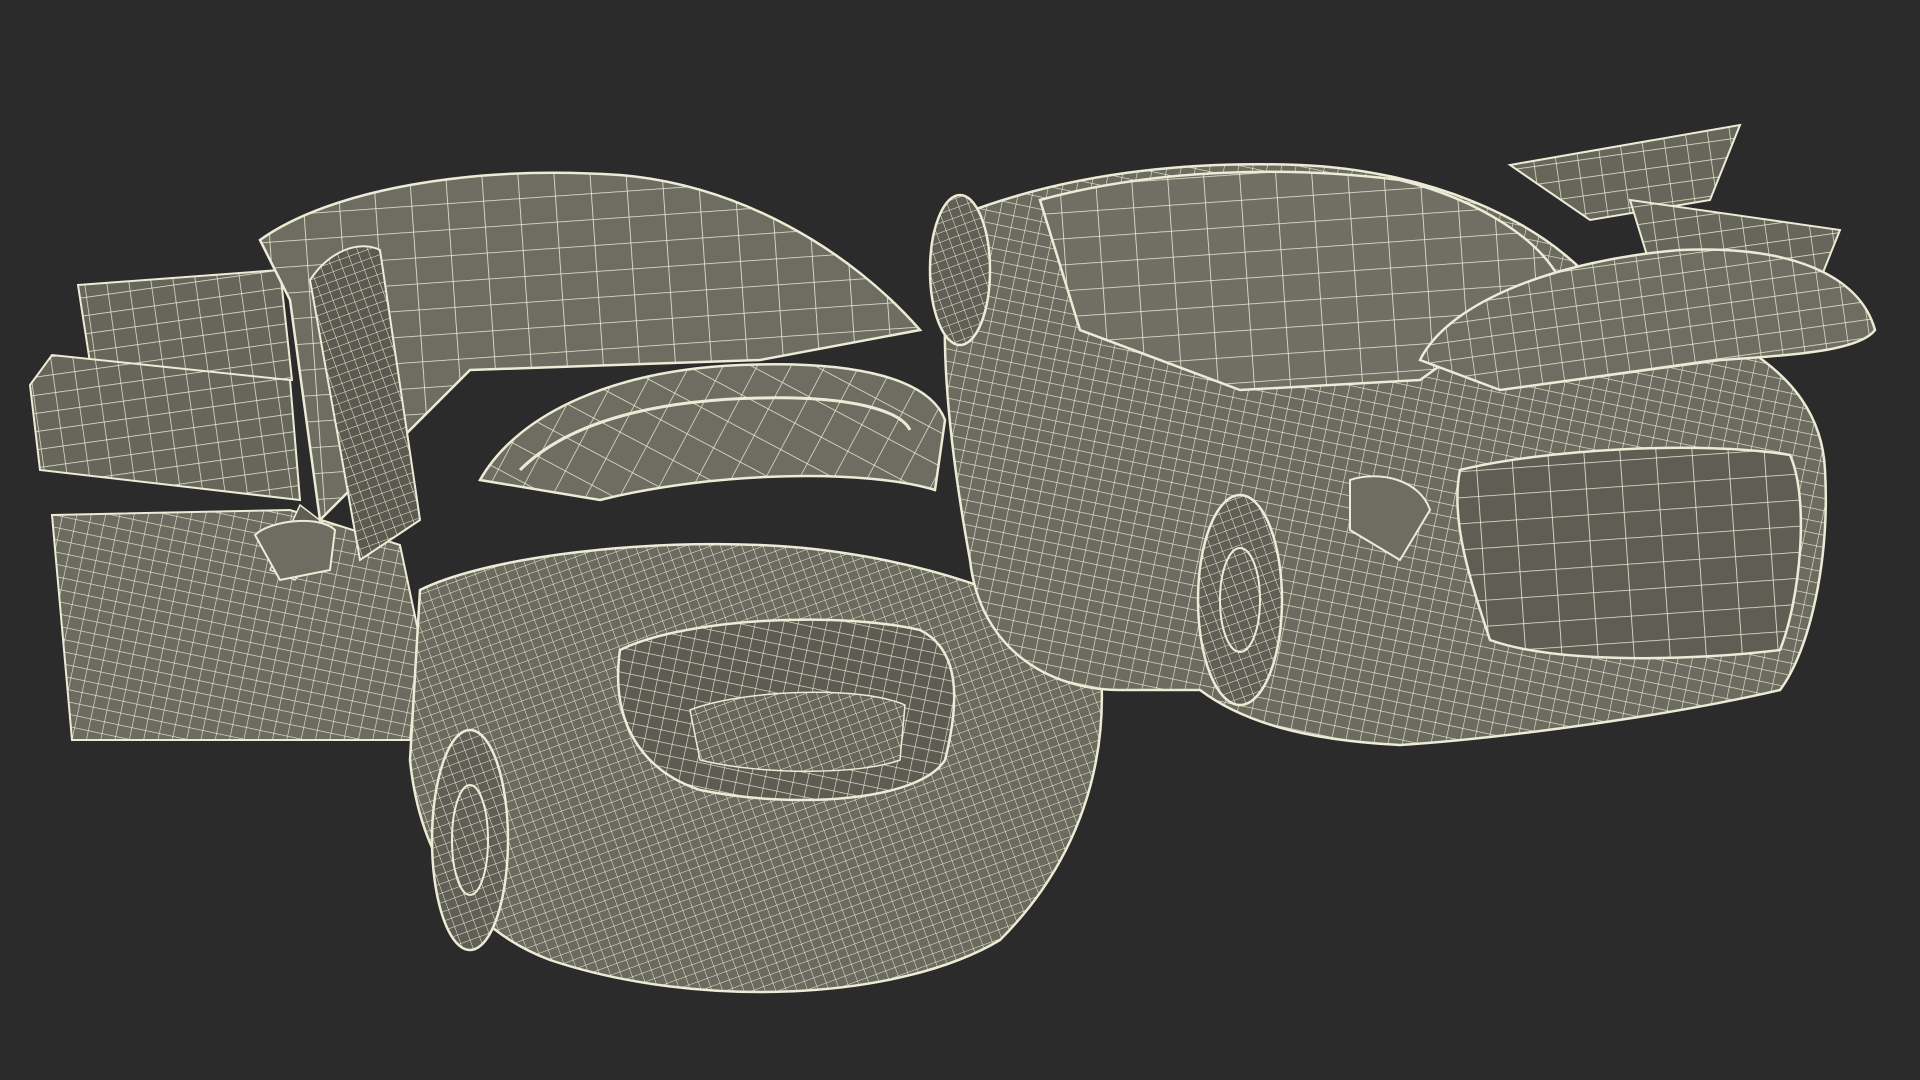 The height and width of the screenshot is (1080, 1920). Describe the element at coordinates (1629, 553) in the screenshot. I see `trunk-cavity` at that location.